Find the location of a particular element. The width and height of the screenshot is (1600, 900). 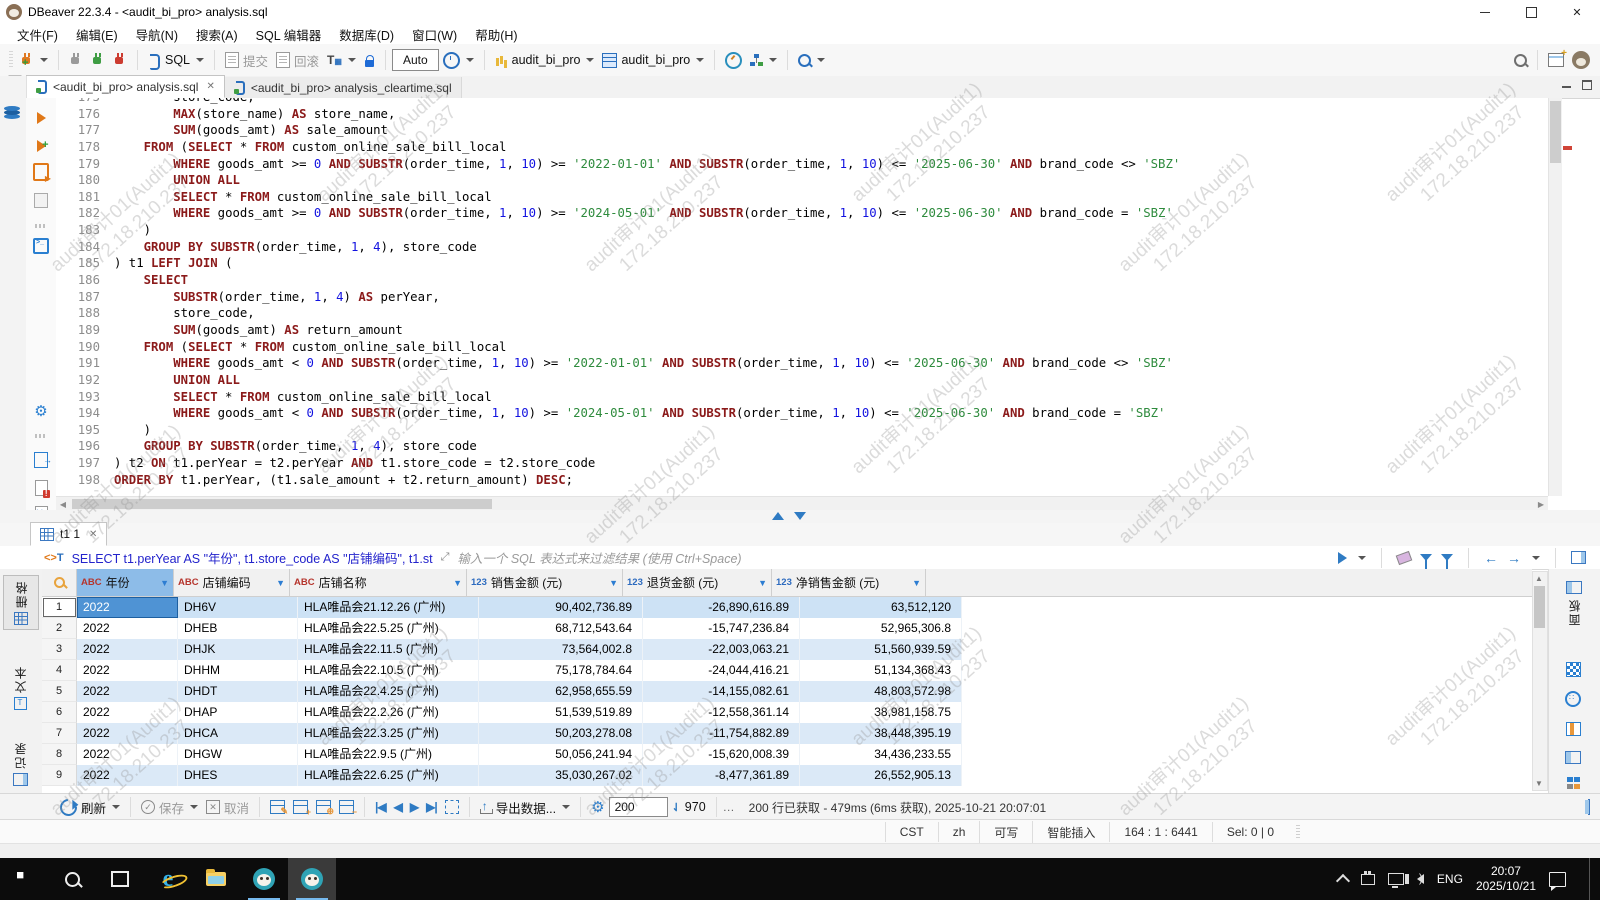

reconnect-button is located at coordinates (98, 60).